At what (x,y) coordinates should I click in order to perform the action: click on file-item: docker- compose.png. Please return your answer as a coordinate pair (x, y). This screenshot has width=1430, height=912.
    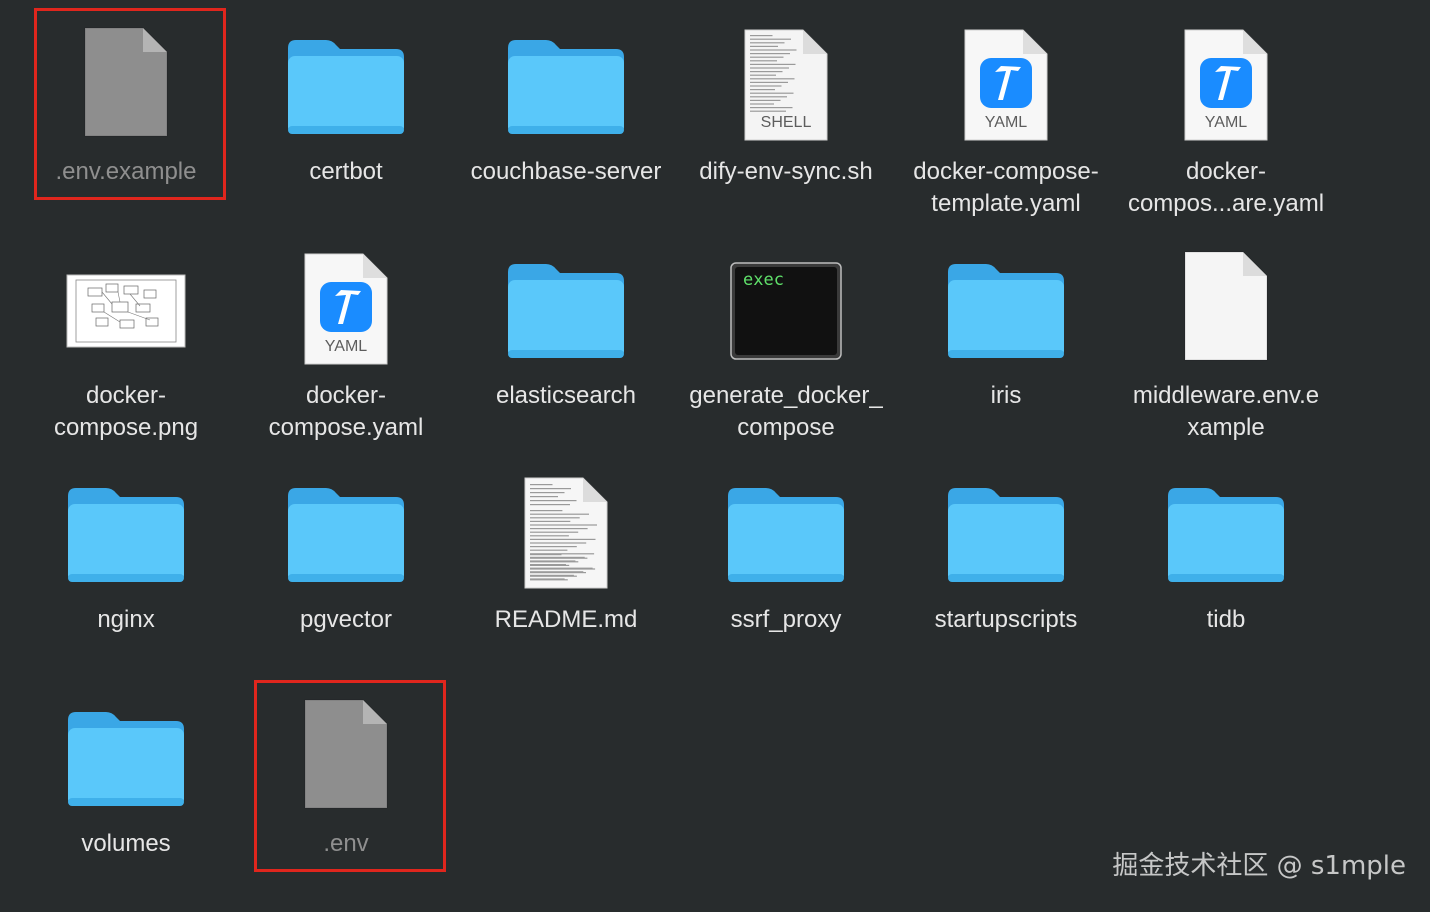
    Looking at the image, I should click on (126, 352).